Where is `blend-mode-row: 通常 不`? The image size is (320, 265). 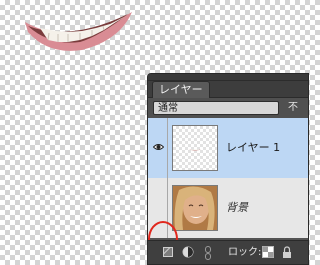
blend-mode-row: 通常 不 is located at coordinates (228, 108).